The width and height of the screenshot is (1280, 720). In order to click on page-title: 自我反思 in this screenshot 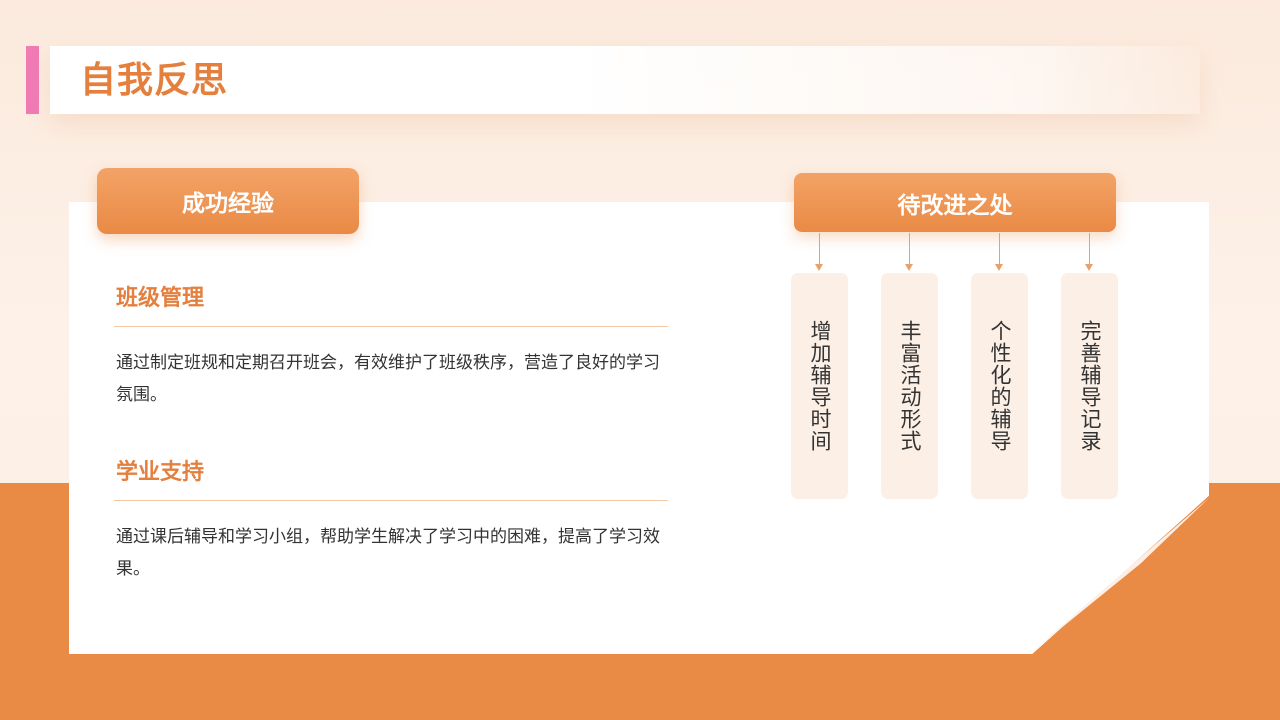, I will do `click(154, 80)`.